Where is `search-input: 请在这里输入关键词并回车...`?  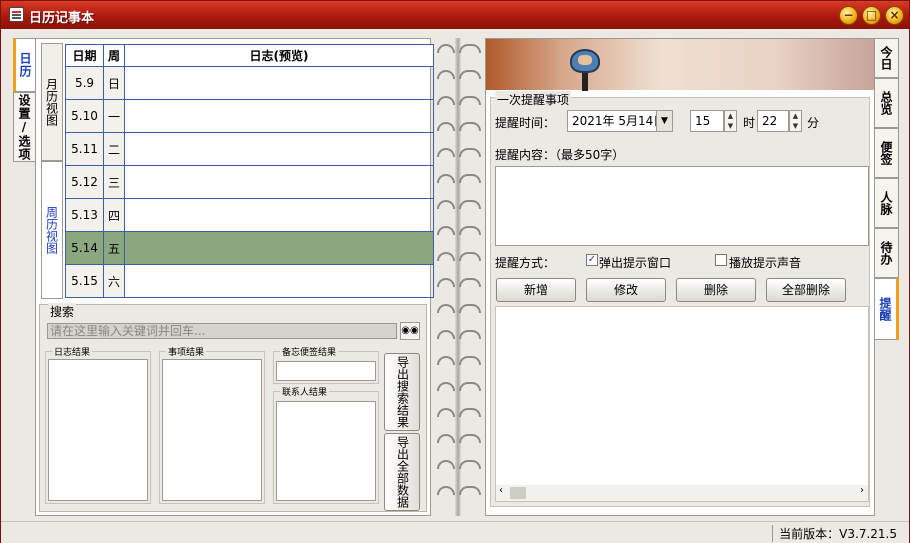 search-input: 请在这里输入关键词并回车... is located at coordinates (222, 331).